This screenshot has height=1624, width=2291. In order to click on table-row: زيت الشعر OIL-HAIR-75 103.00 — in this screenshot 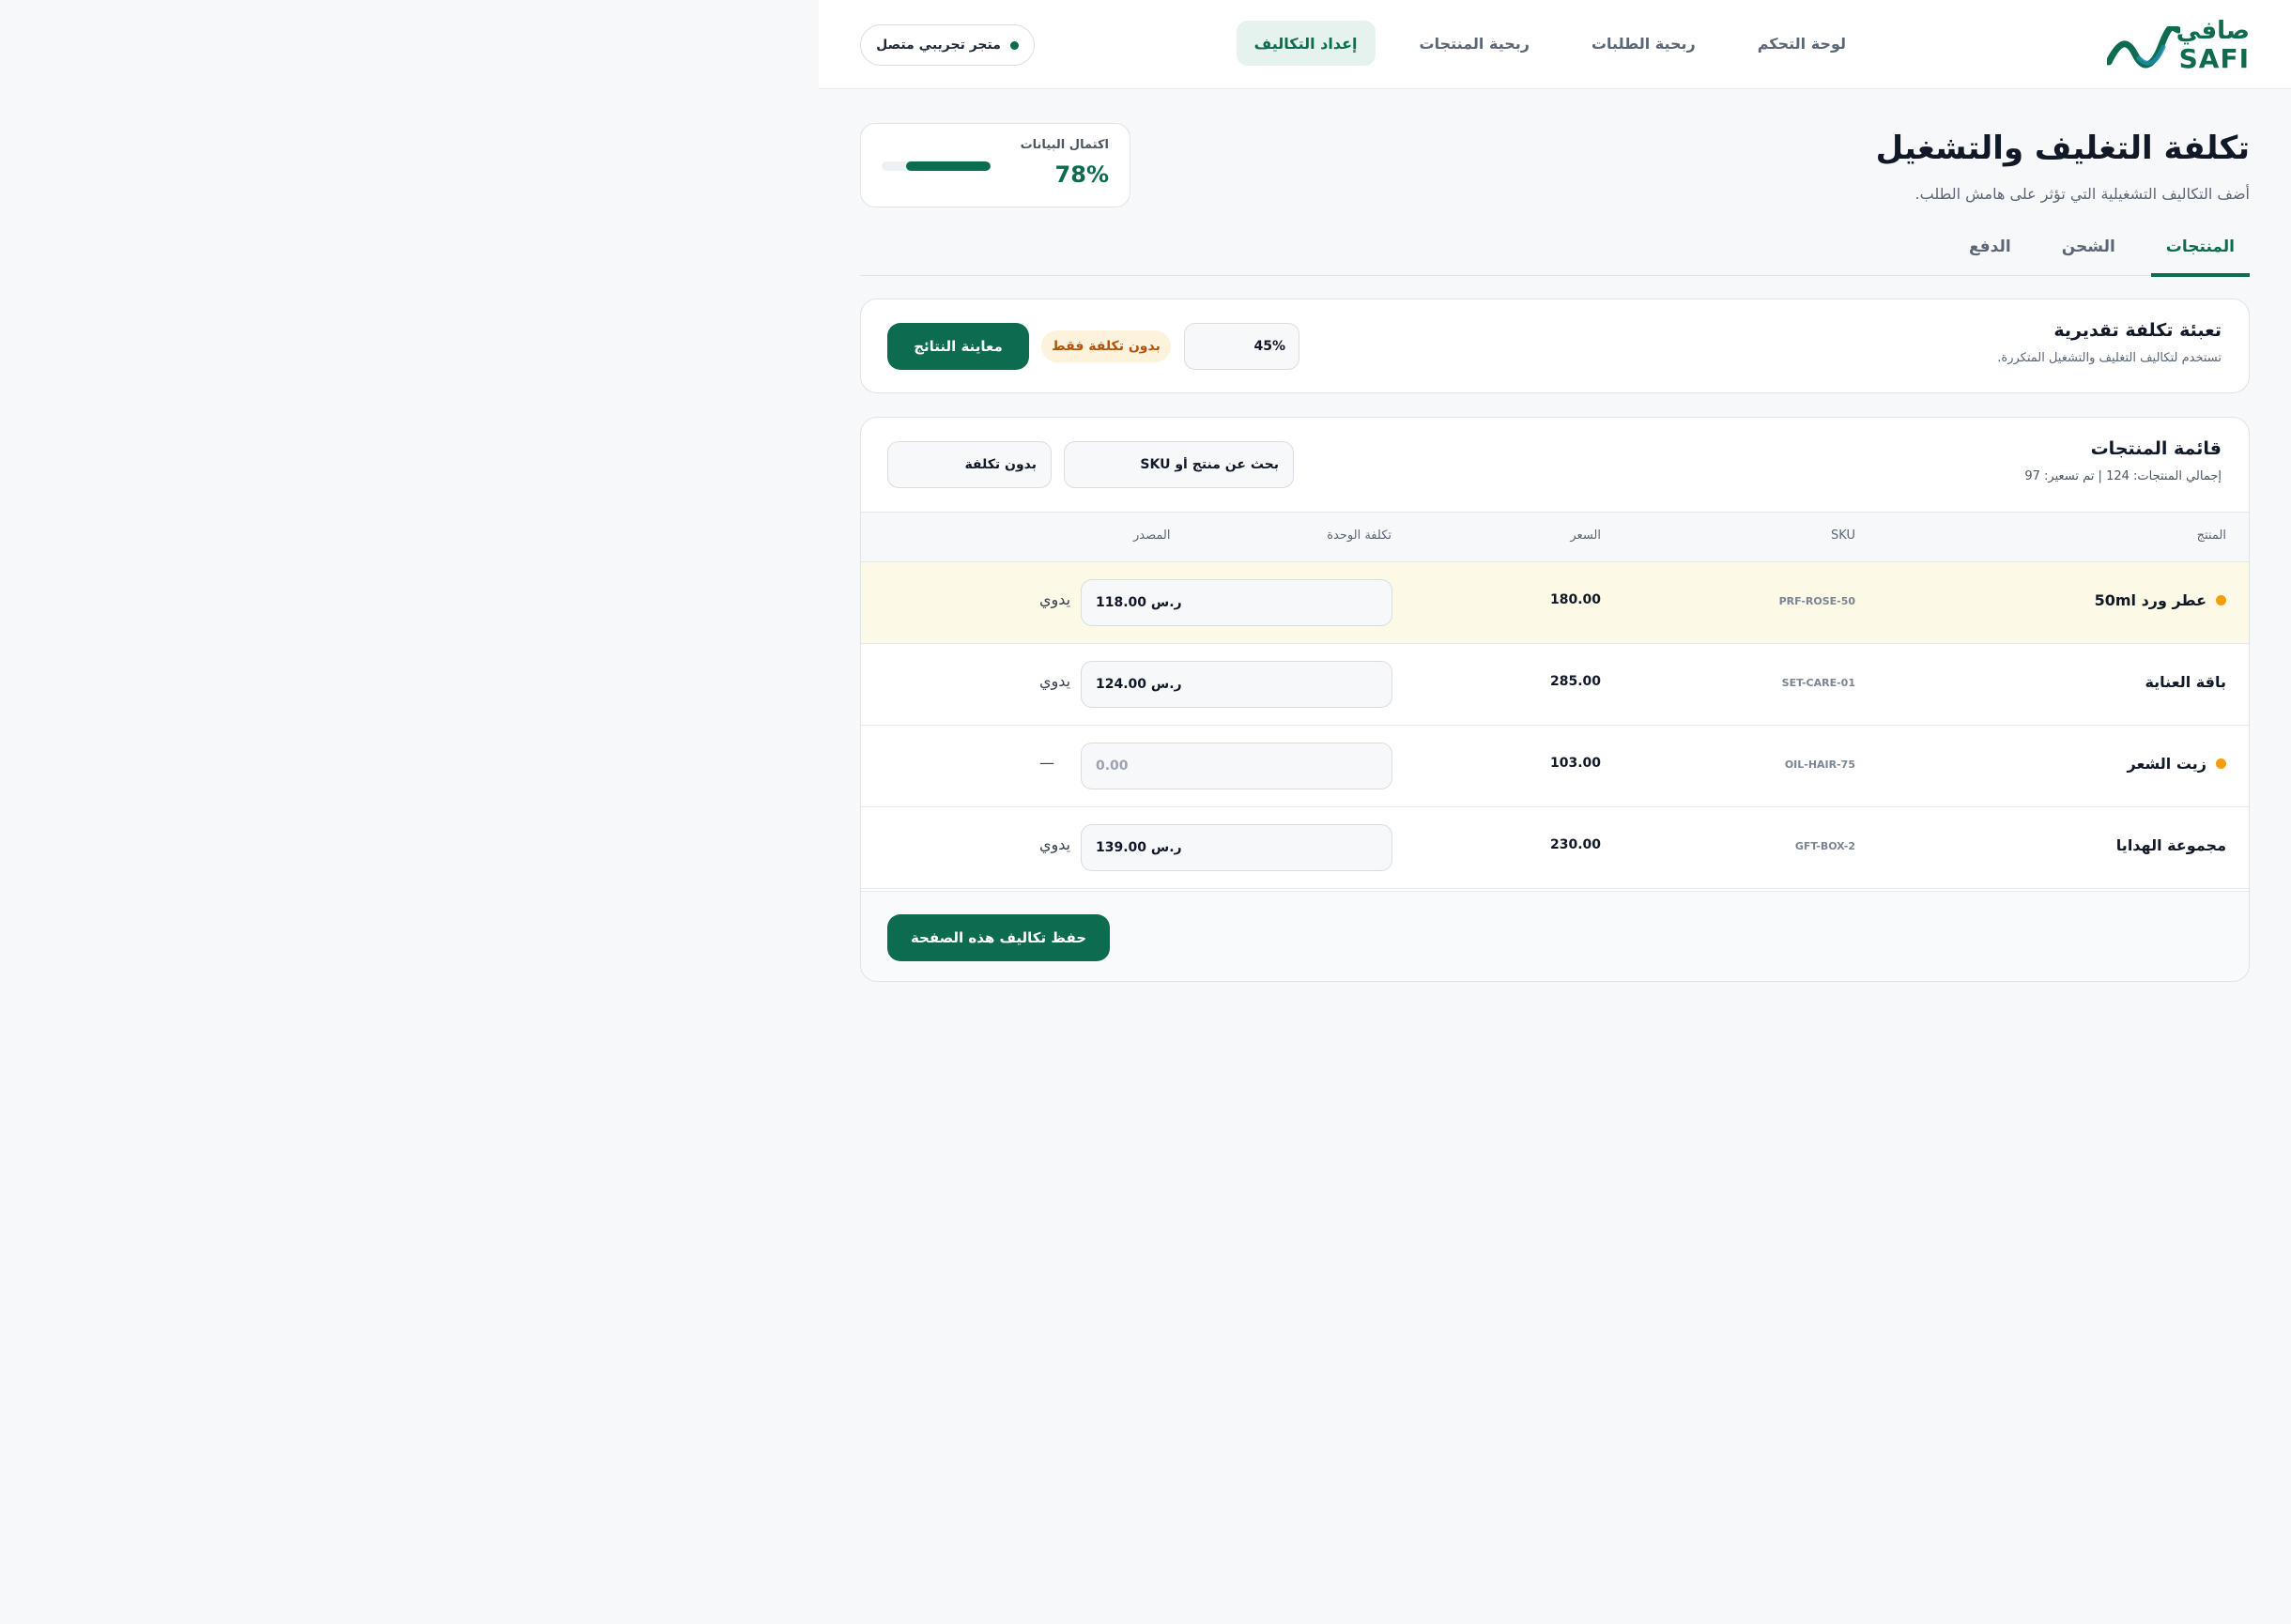, I will do `click(1555, 766)`.